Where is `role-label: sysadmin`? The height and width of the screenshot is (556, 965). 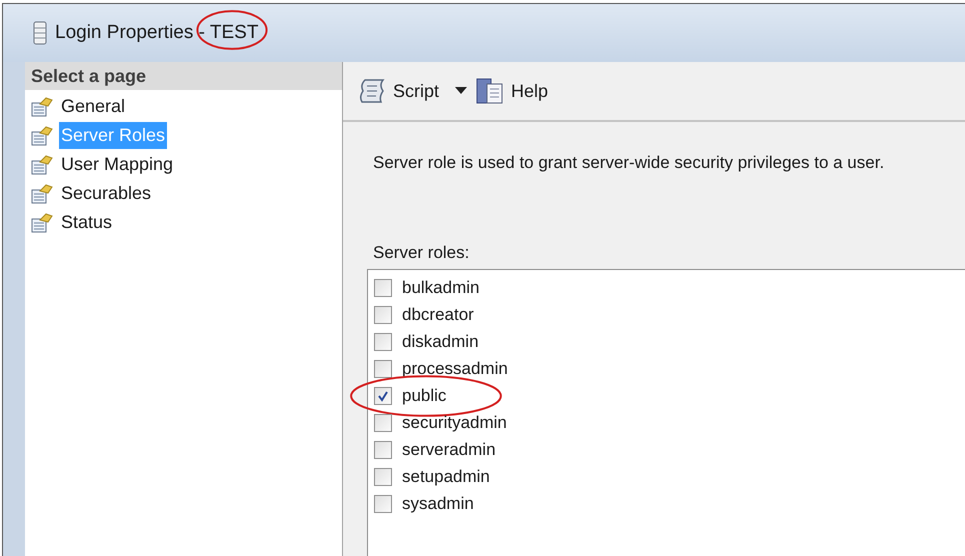
role-label: sysadmin is located at coordinates (438, 503).